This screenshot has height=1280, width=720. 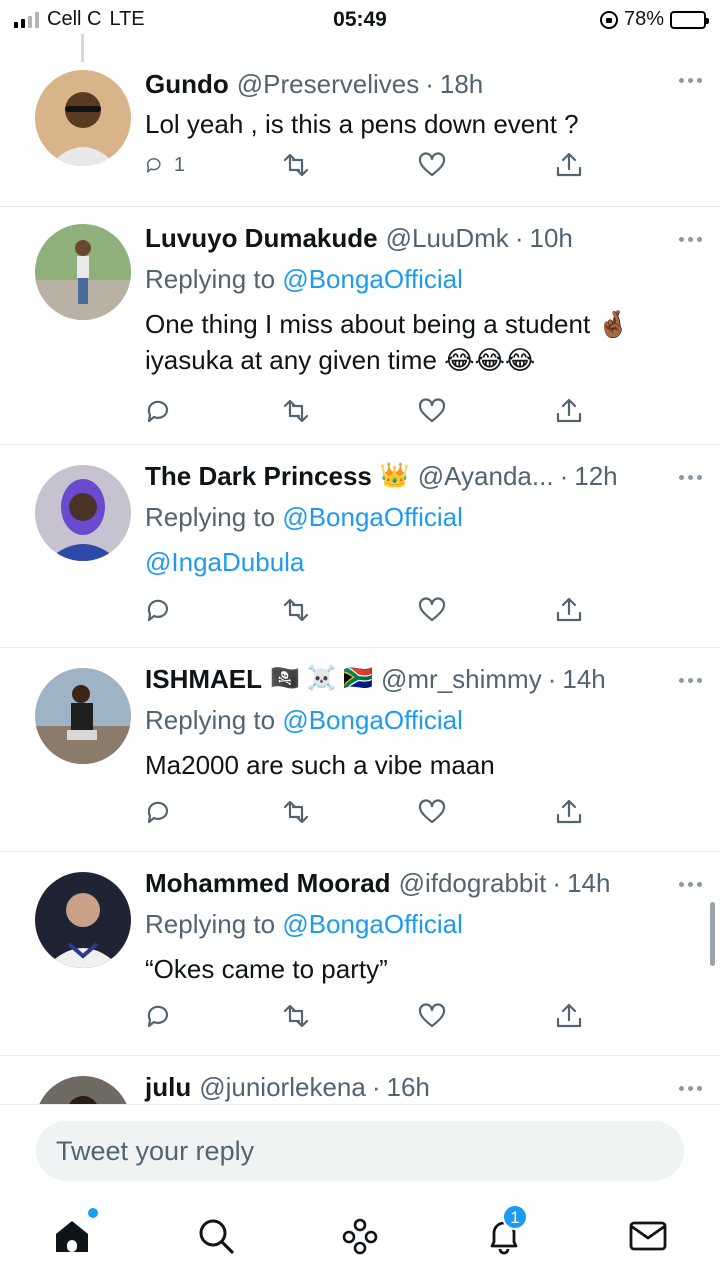 I want to click on display-name: Mohammed Moorad, so click(x=268, y=883).